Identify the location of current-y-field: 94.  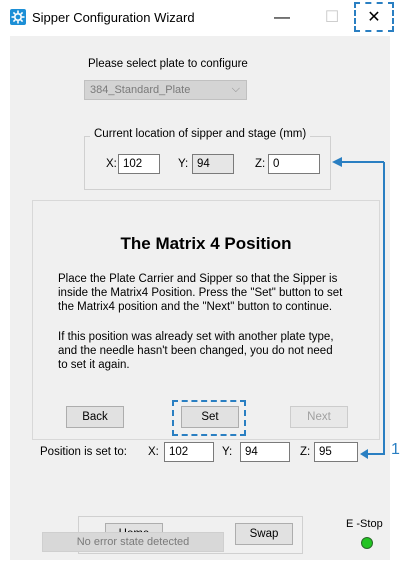
(213, 164).